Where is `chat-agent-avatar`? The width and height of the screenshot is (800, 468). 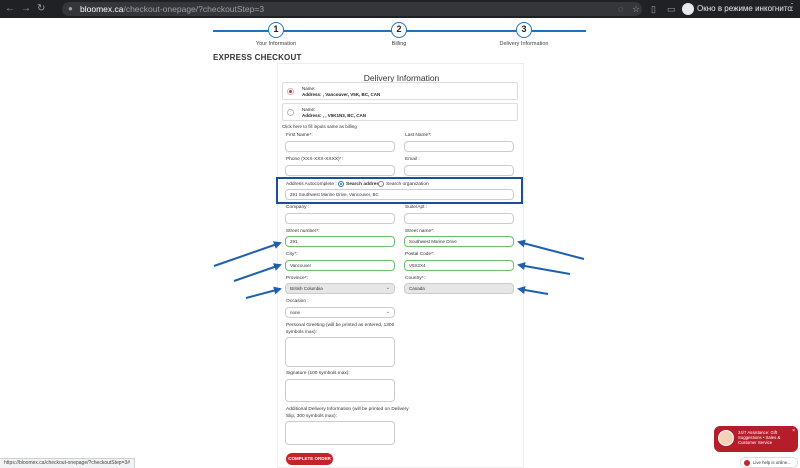 chat-agent-avatar is located at coordinates (726, 438).